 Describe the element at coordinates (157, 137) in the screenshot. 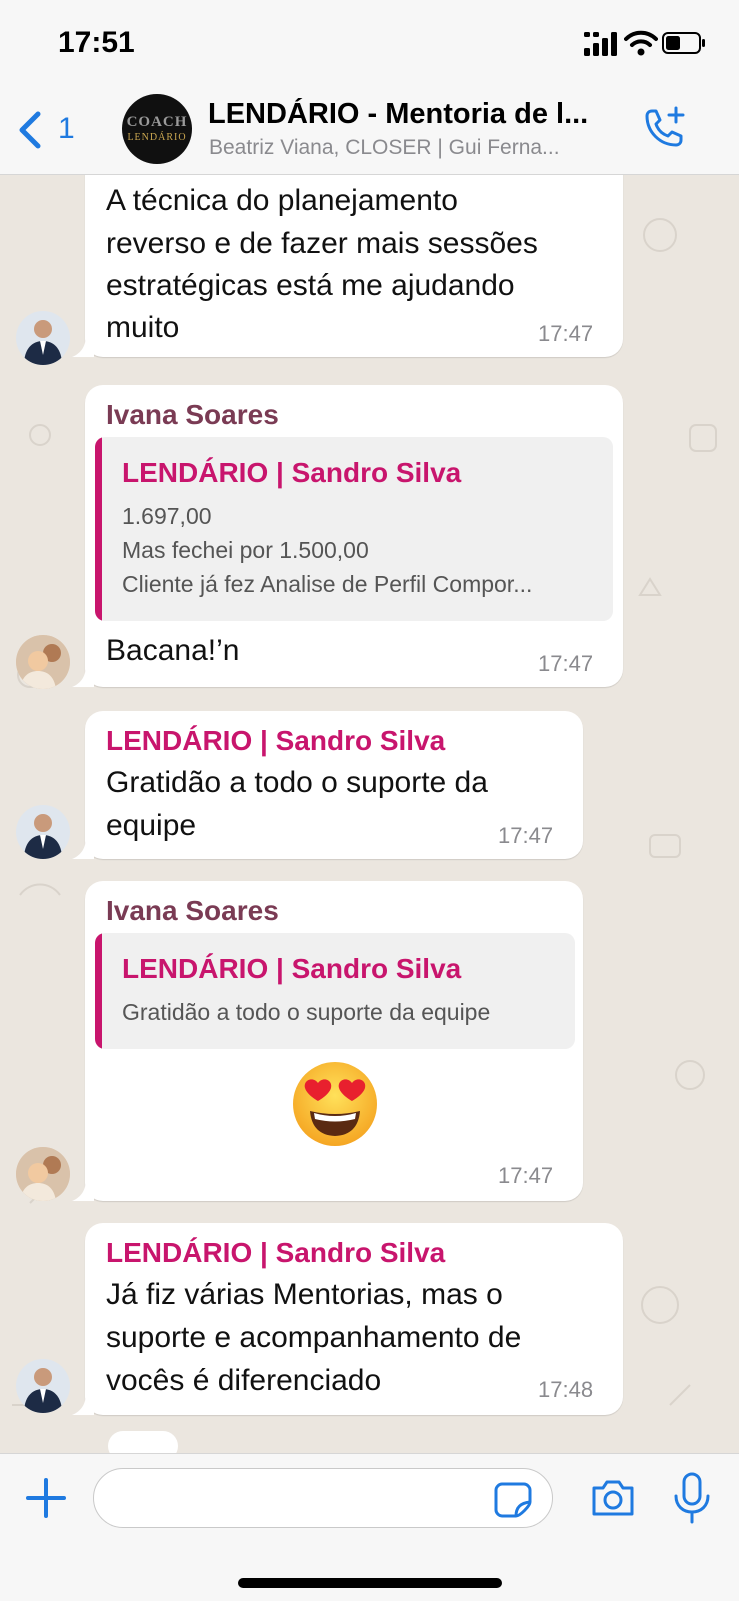

I see `group-avatar-subtext: LENDÁRIO` at that location.